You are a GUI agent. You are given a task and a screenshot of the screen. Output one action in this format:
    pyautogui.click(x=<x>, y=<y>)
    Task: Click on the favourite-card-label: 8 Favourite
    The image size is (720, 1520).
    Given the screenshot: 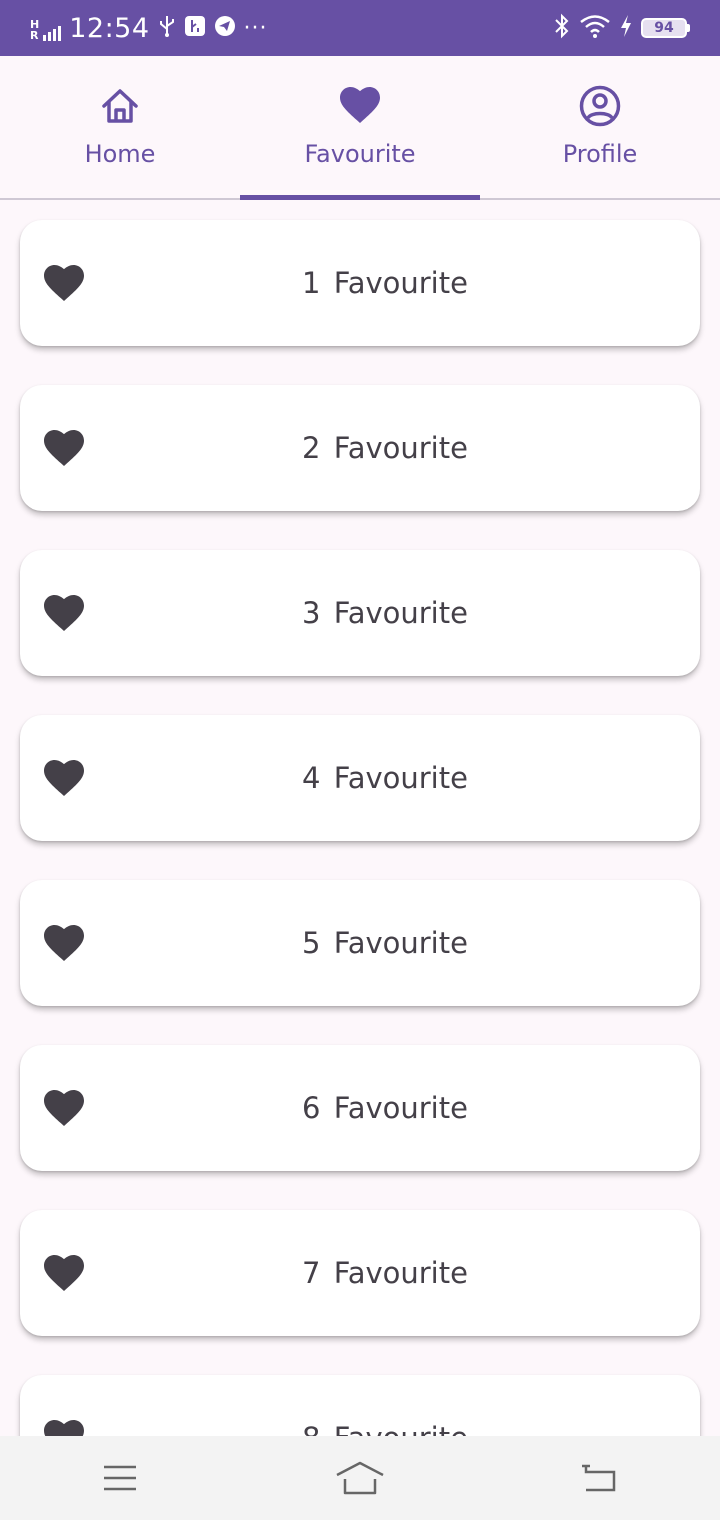 What is the action you would take?
    pyautogui.click(x=360, y=1428)
    